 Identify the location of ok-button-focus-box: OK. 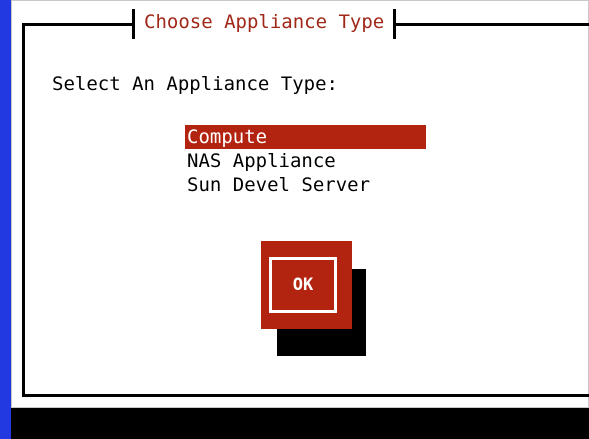
(303, 285).